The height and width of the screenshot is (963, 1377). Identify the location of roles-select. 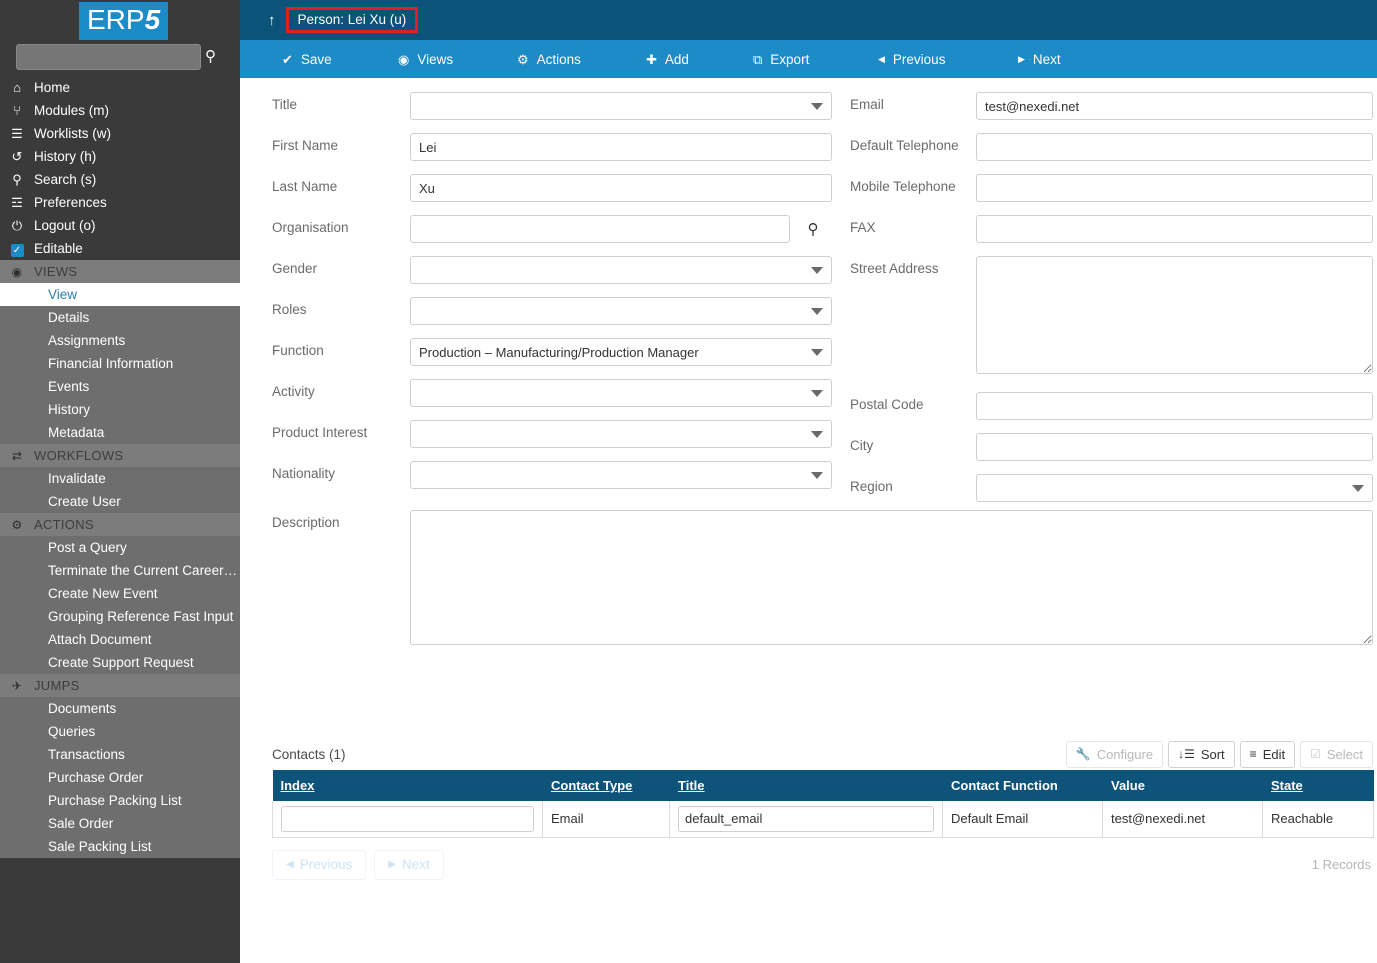
(621, 311).